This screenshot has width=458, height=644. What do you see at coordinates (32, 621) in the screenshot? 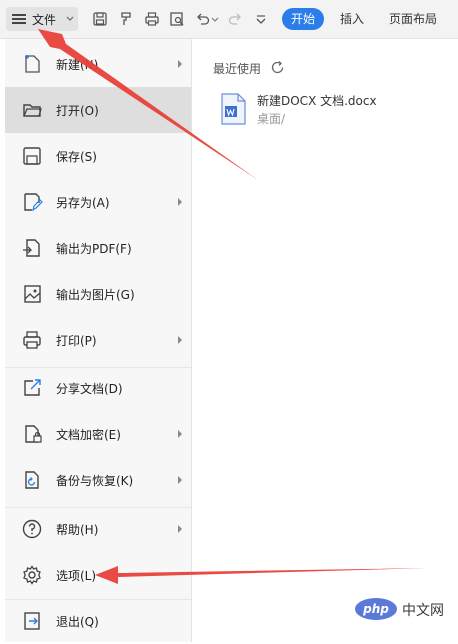
I see `exit-icon` at bounding box center [32, 621].